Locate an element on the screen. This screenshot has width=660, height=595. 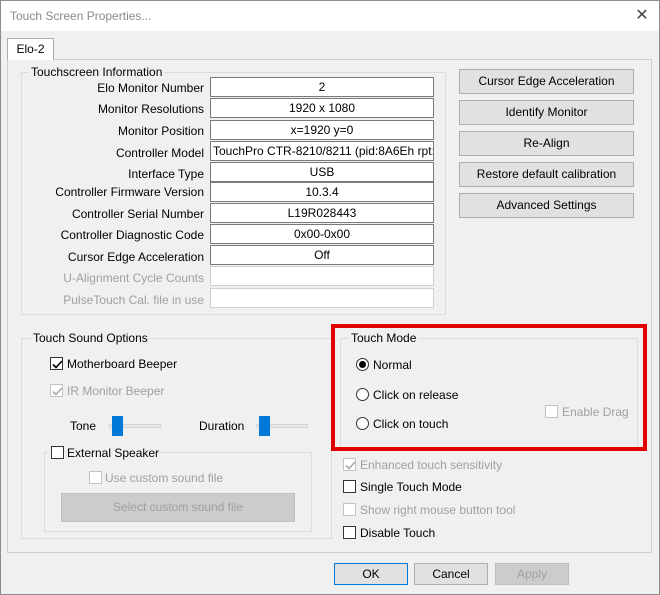
re-align-button: Re-Align is located at coordinates (546, 143).